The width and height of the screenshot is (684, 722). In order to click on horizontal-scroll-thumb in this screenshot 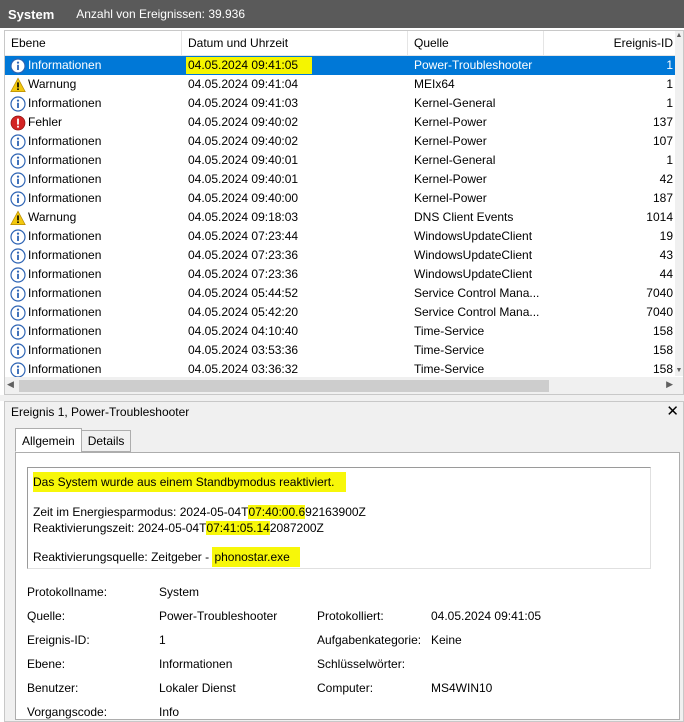, I will do `click(284, 386)`.